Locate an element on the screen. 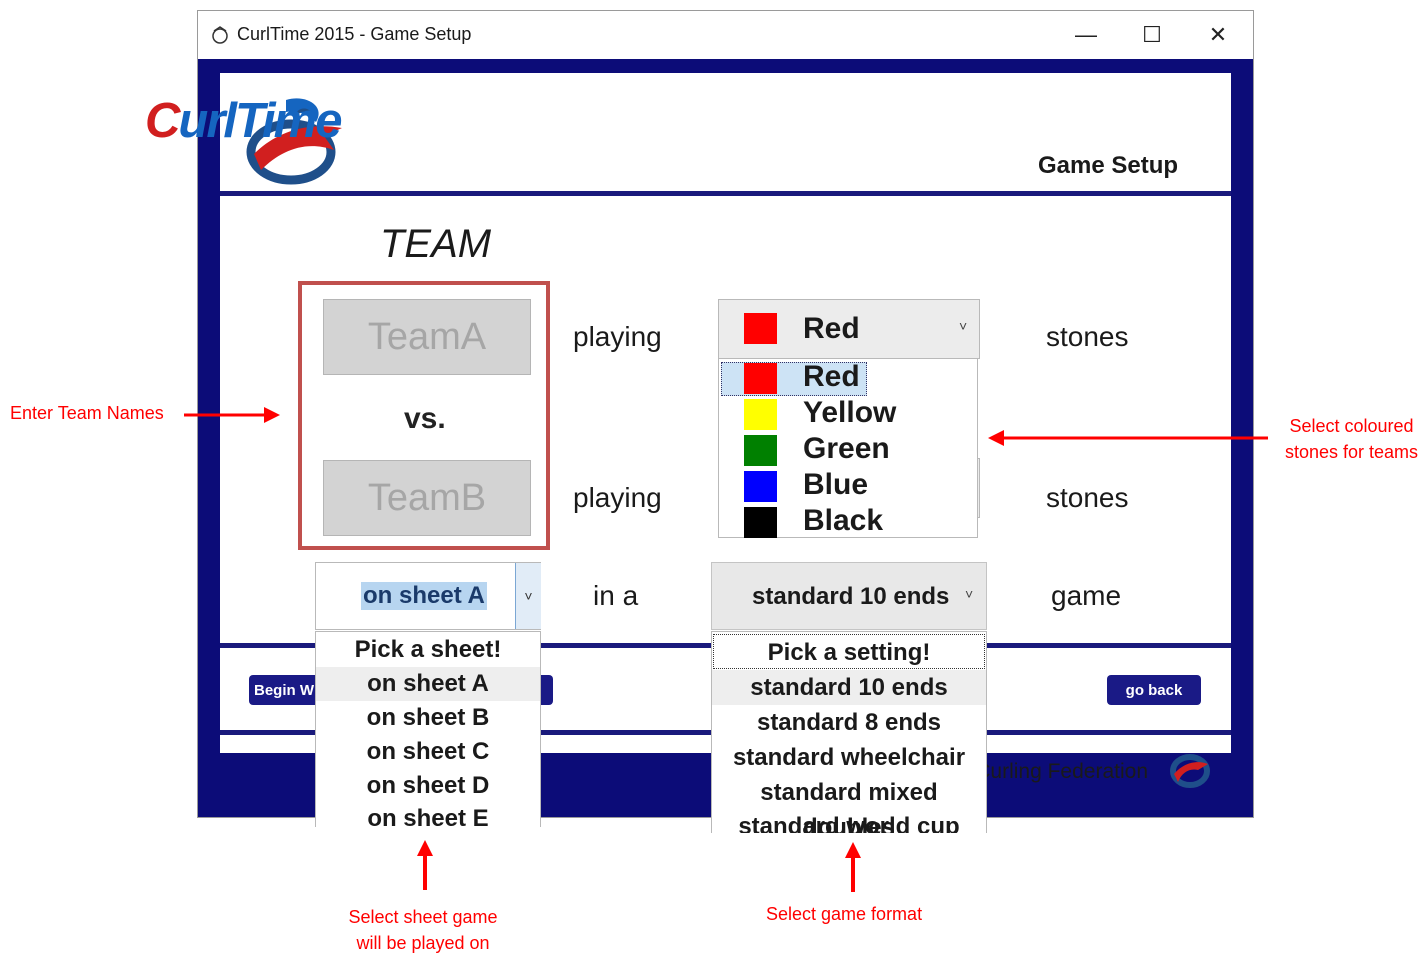 This screenshot has width=1425, height=956. arrowhead-stones is located at coordinates (996, 438).